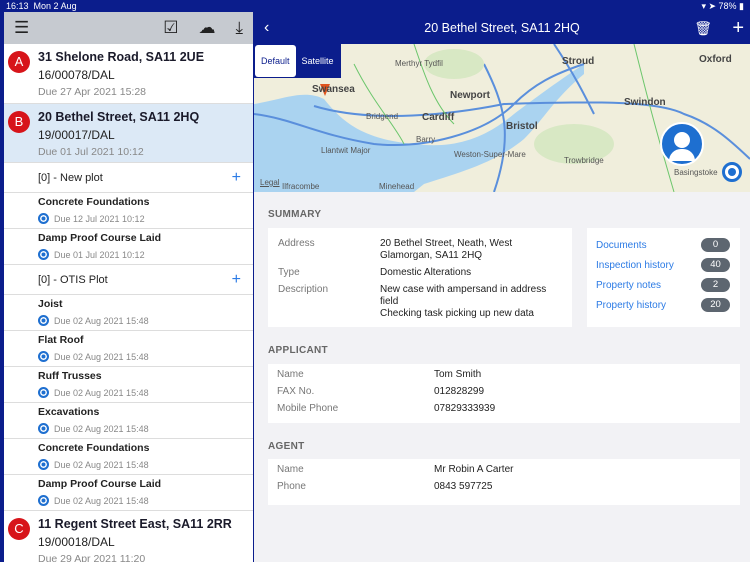 The image size is (750, 562). What do you see at coordinates (73, 279) in the screenshot?
I see `plot-label: [0] - OTIS Plot` at bounding box center [73, 279].